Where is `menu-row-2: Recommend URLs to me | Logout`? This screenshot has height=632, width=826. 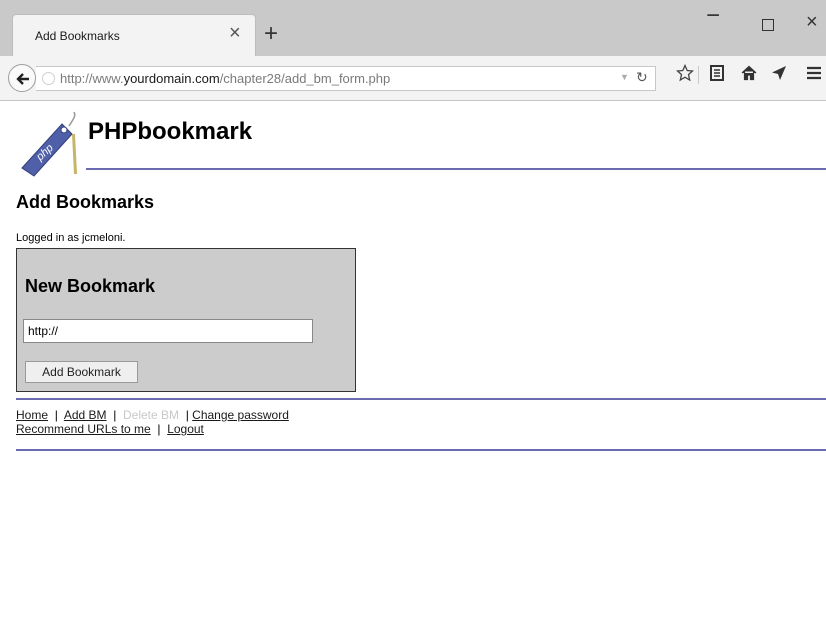 menu-row-2: Recommend URLs to me | Logout is located at coordinates (152, 429).